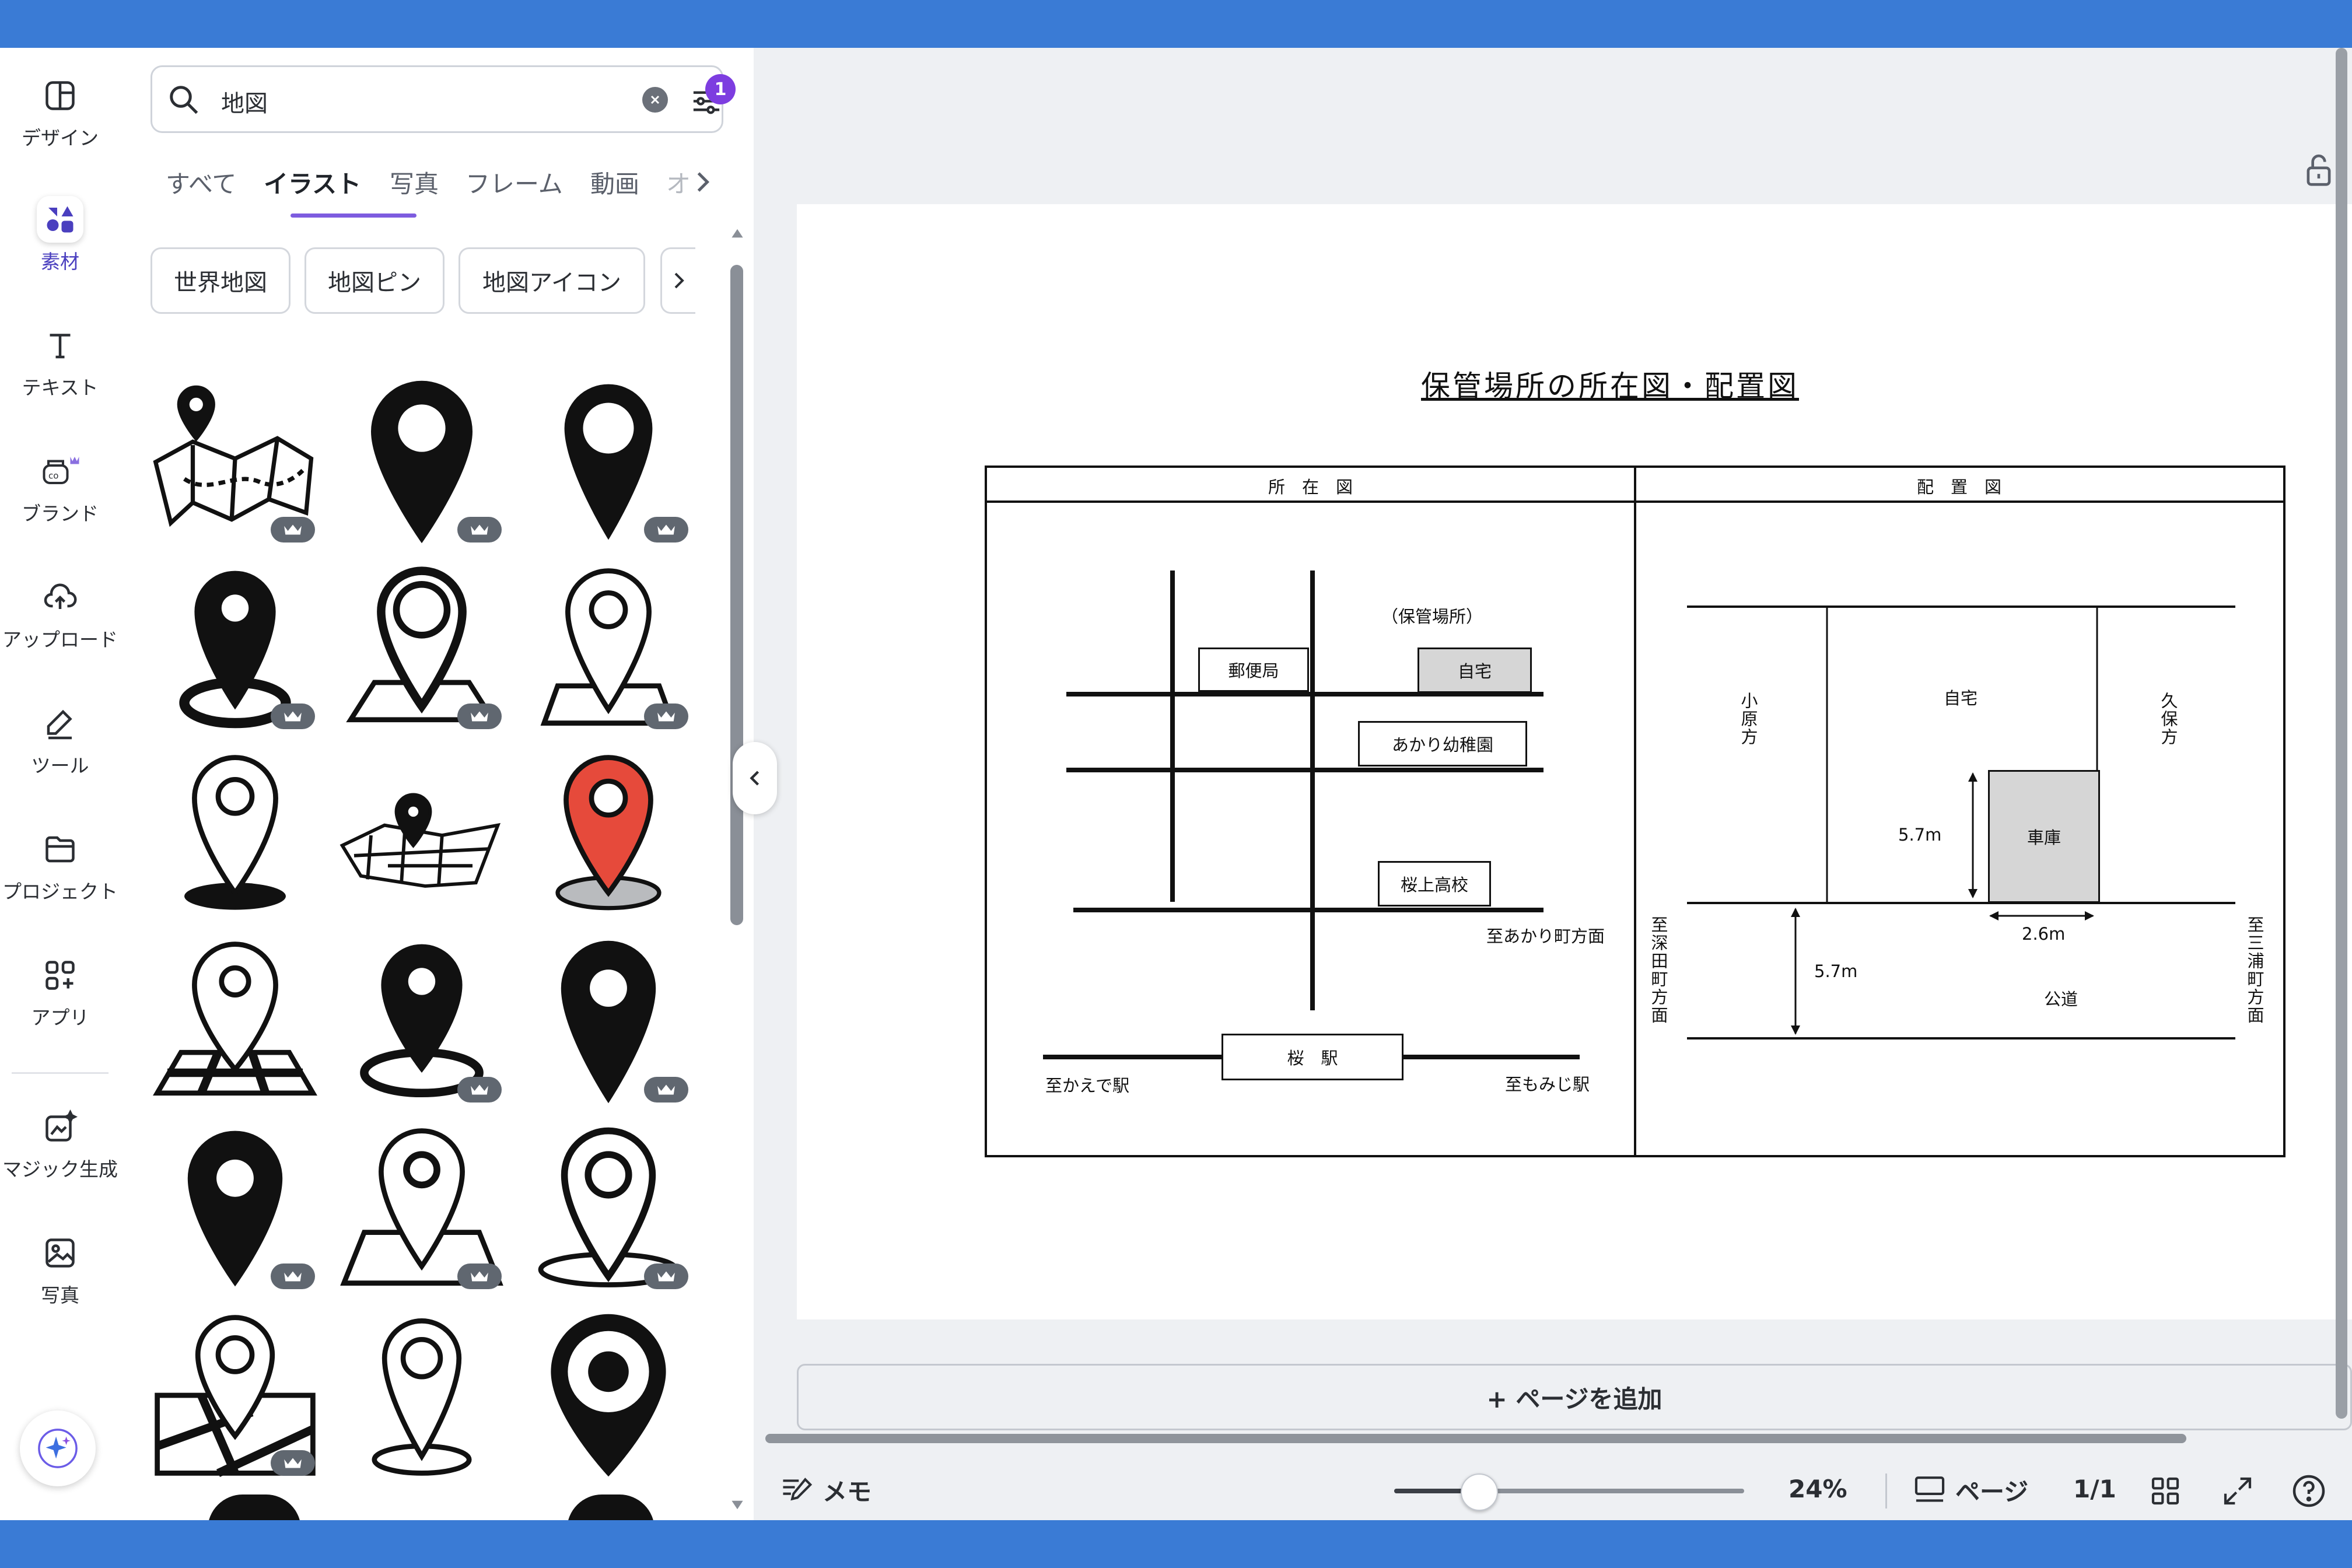 The image size is (2352, 1568). I want to click on right-neighbor-label: 久保方, so click(2168, 719).